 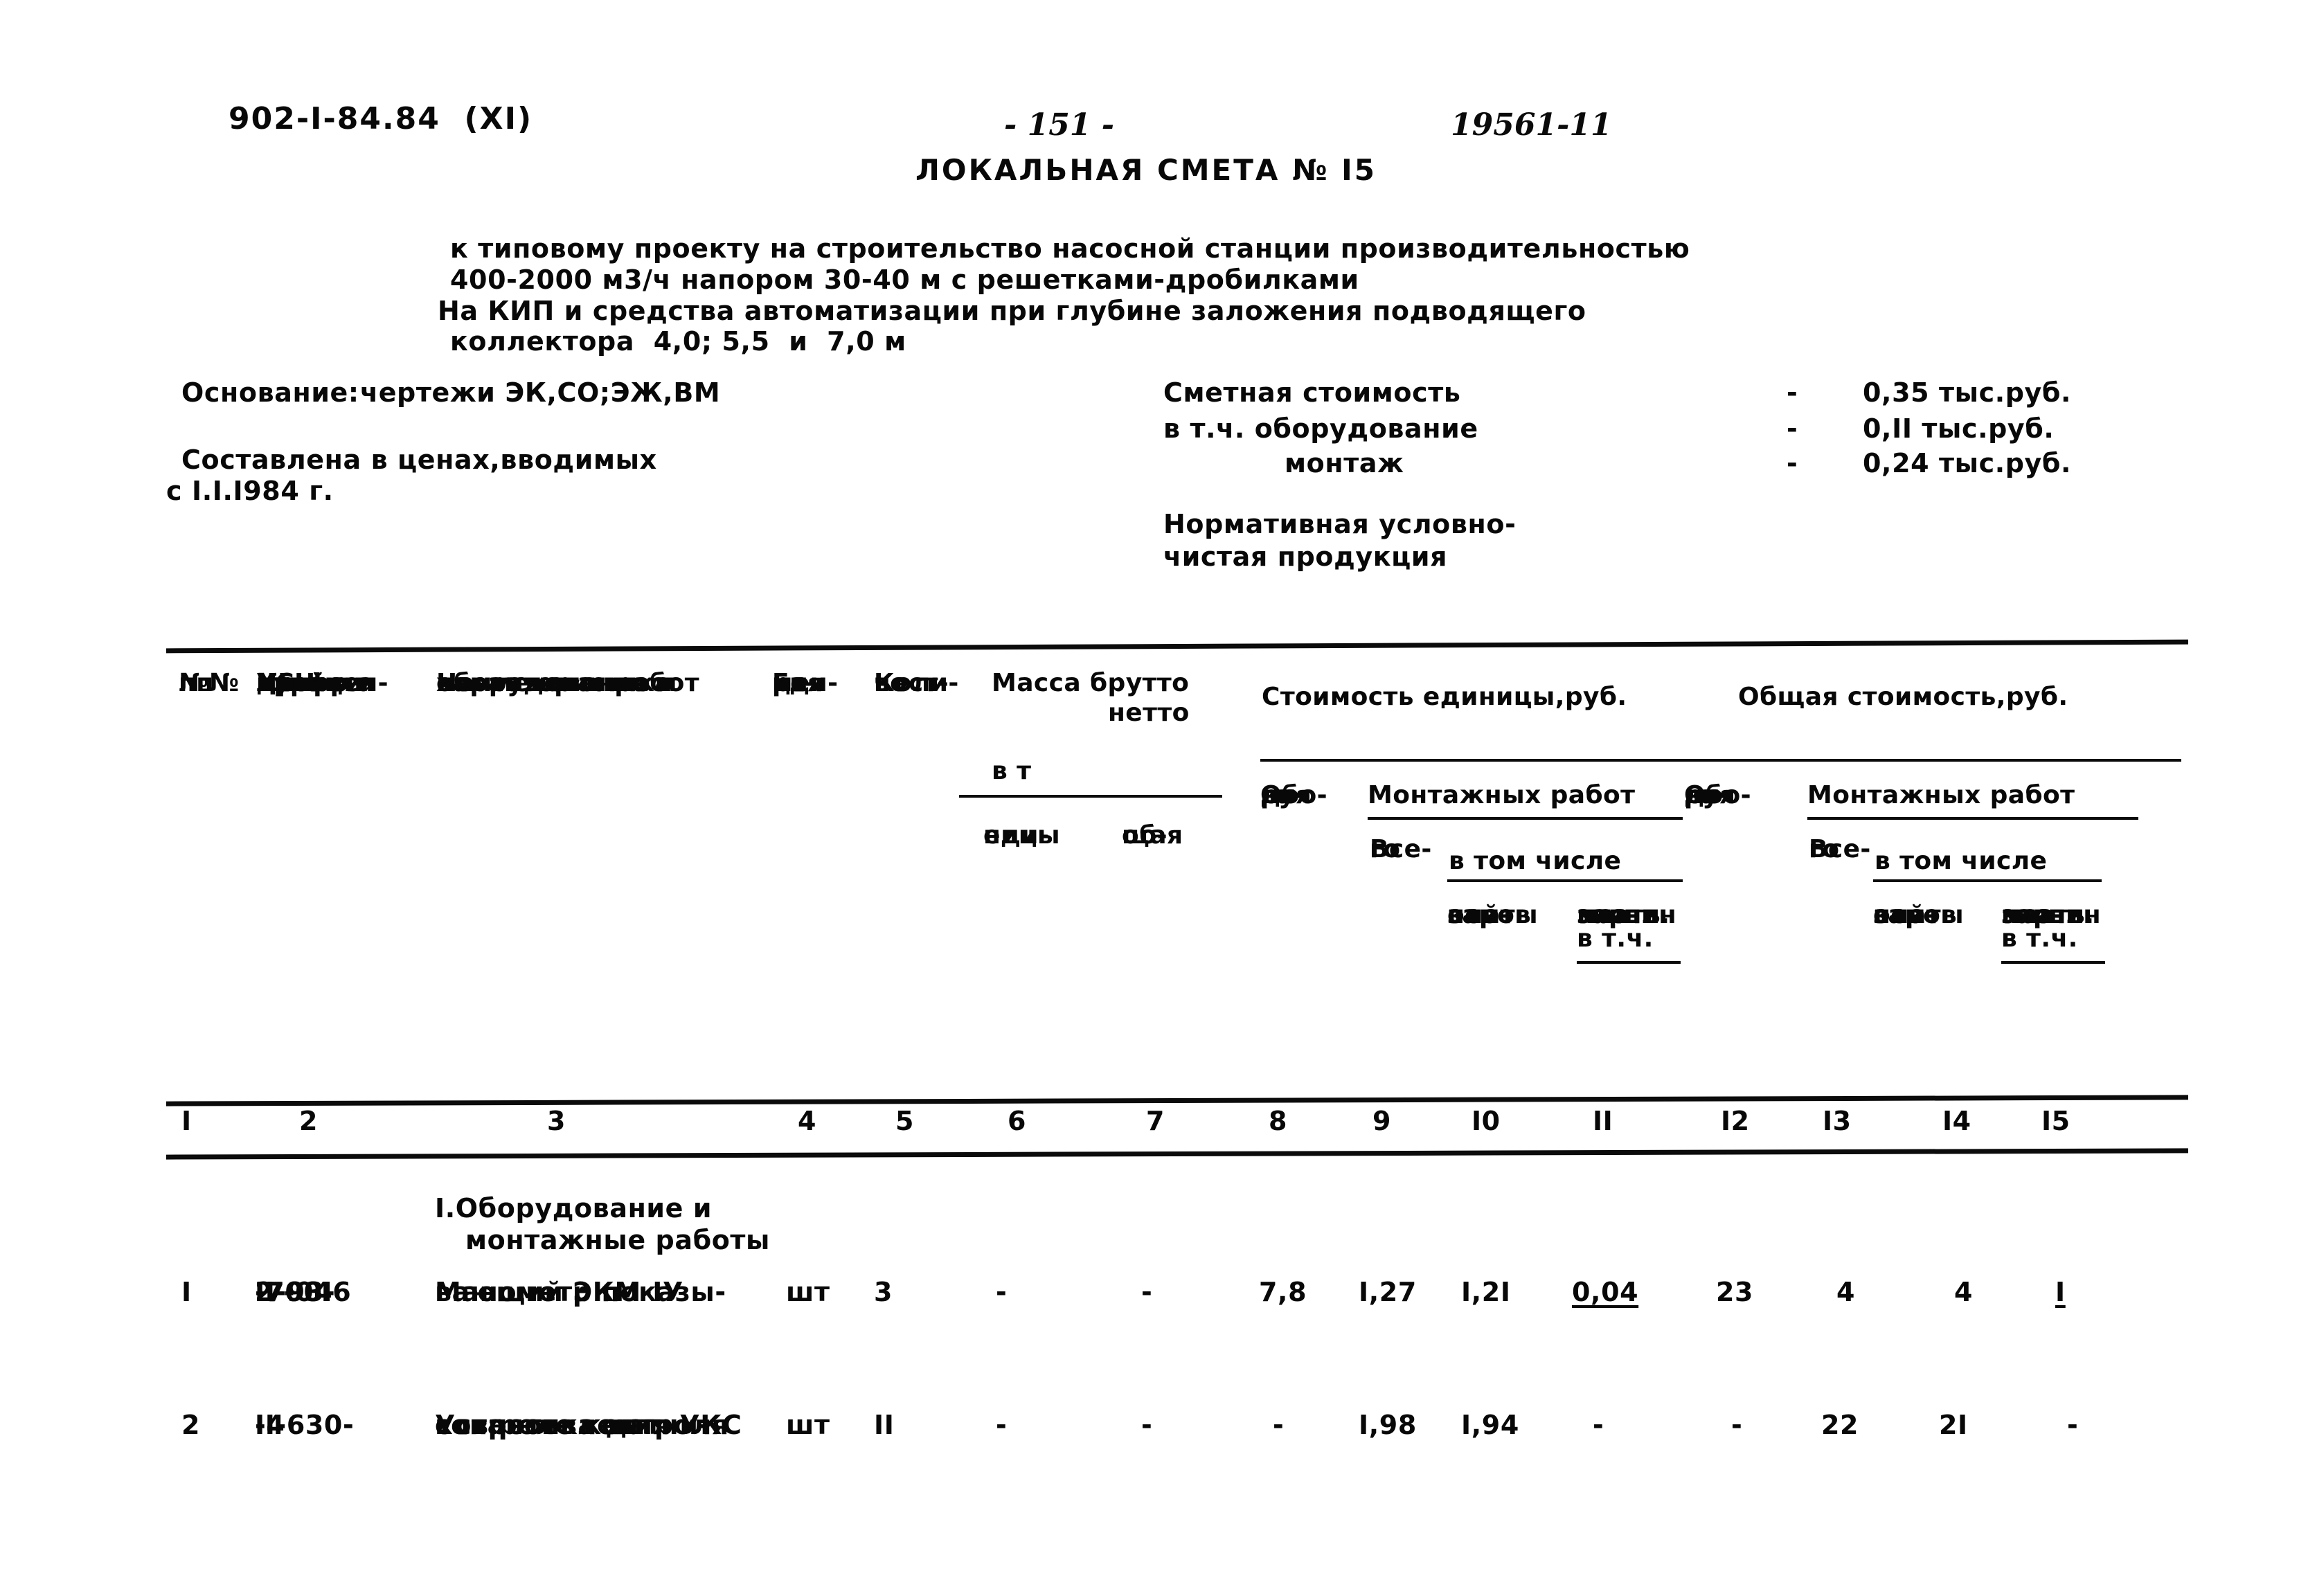 What do you see at coordinates (1278, 1121) in the screenshot?
I see `colnum-8: 8` at bounding box center [1278, 1121].